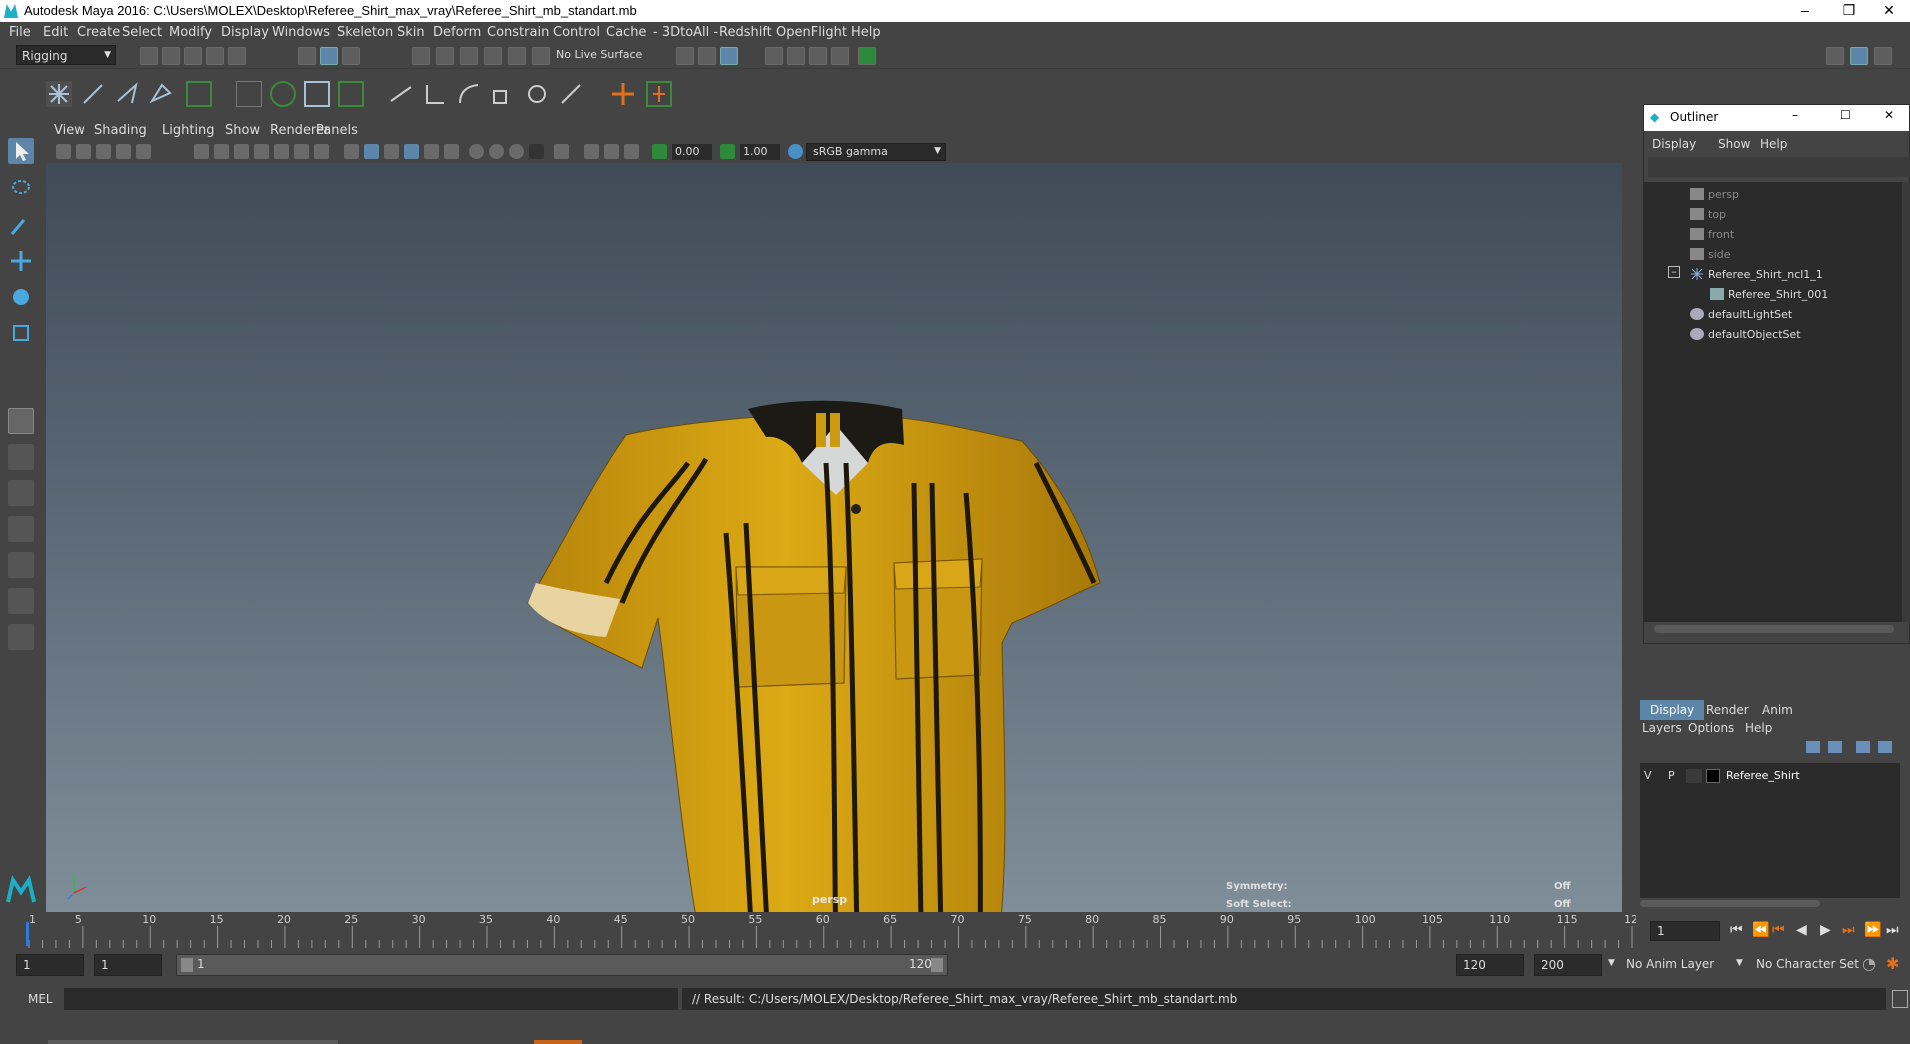 This screenshot has height=1044, width=1910. Describe the element at coordinates (1774, 629) in the screenshot. I see `outliner-horizontal-scrollbar` at that location.